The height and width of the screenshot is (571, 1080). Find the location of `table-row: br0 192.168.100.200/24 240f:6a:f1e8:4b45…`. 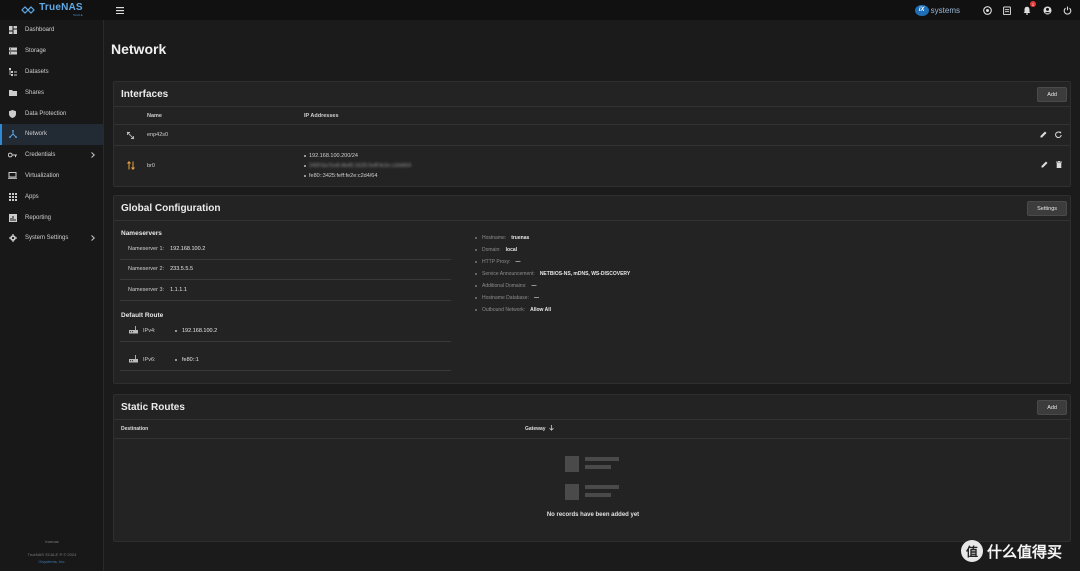

table-row: br0 192.168.100.200/24 240f:6a:f1e8:4b45… is located at coordinates (592, 165).